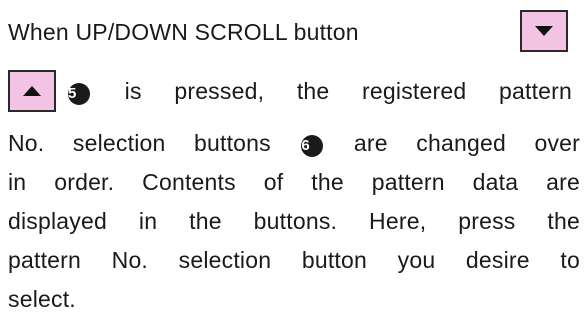 The image size is (584, 324). I want to click on text-line-7: select., so click(42, 299).